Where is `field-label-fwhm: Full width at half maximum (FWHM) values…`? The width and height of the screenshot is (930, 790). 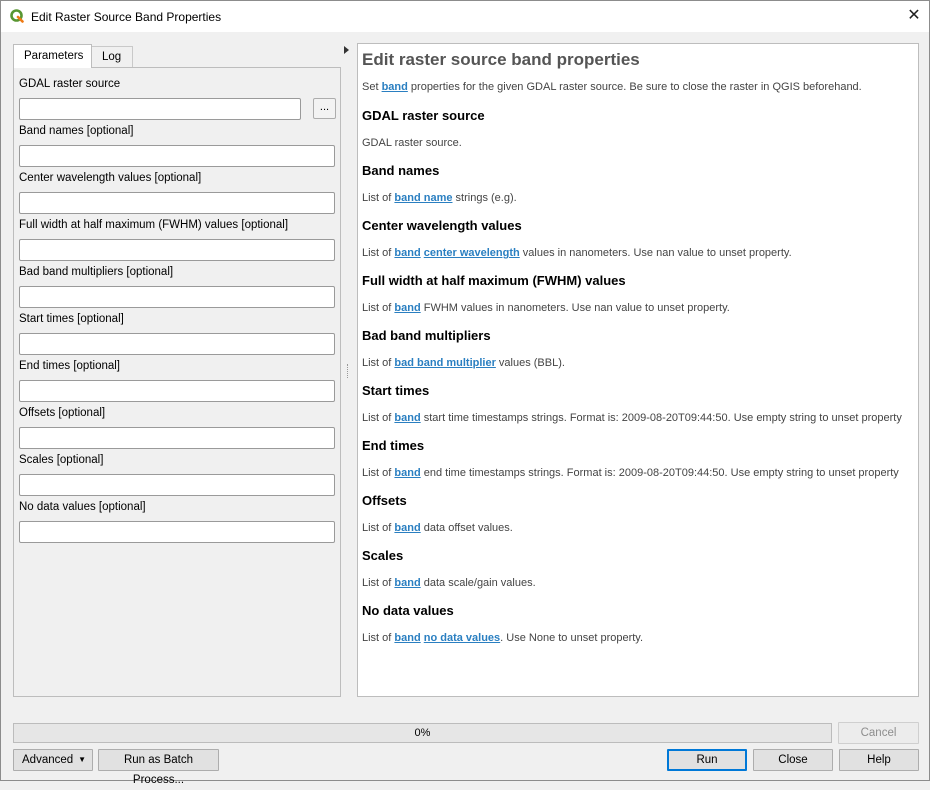 field-label-fwhm: Full width at half maximum (FWHM) values… is located at coordinates (154, 225).